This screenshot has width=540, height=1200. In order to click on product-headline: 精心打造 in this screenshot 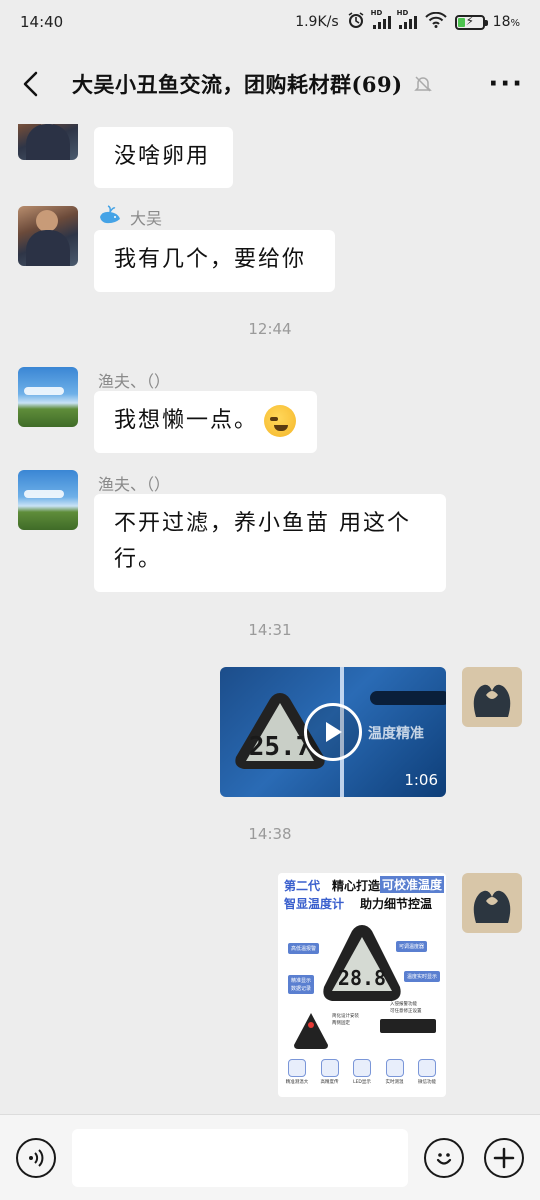, I will do `click(356, 886)`.